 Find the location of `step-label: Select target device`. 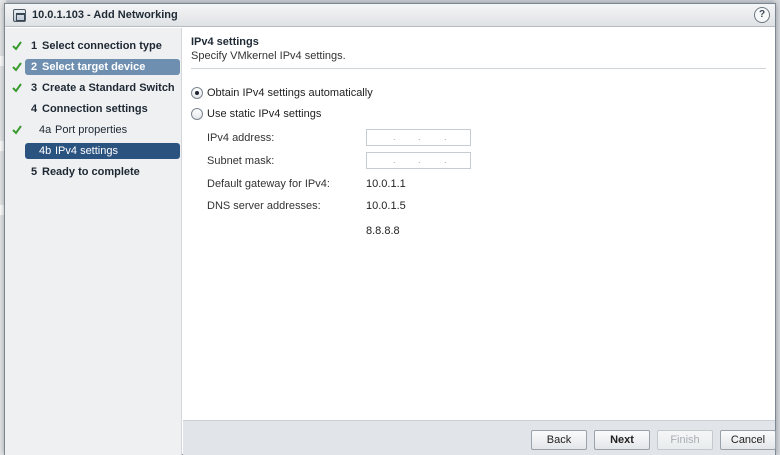

step-label: Select target device is located at coordinates (94, 67).